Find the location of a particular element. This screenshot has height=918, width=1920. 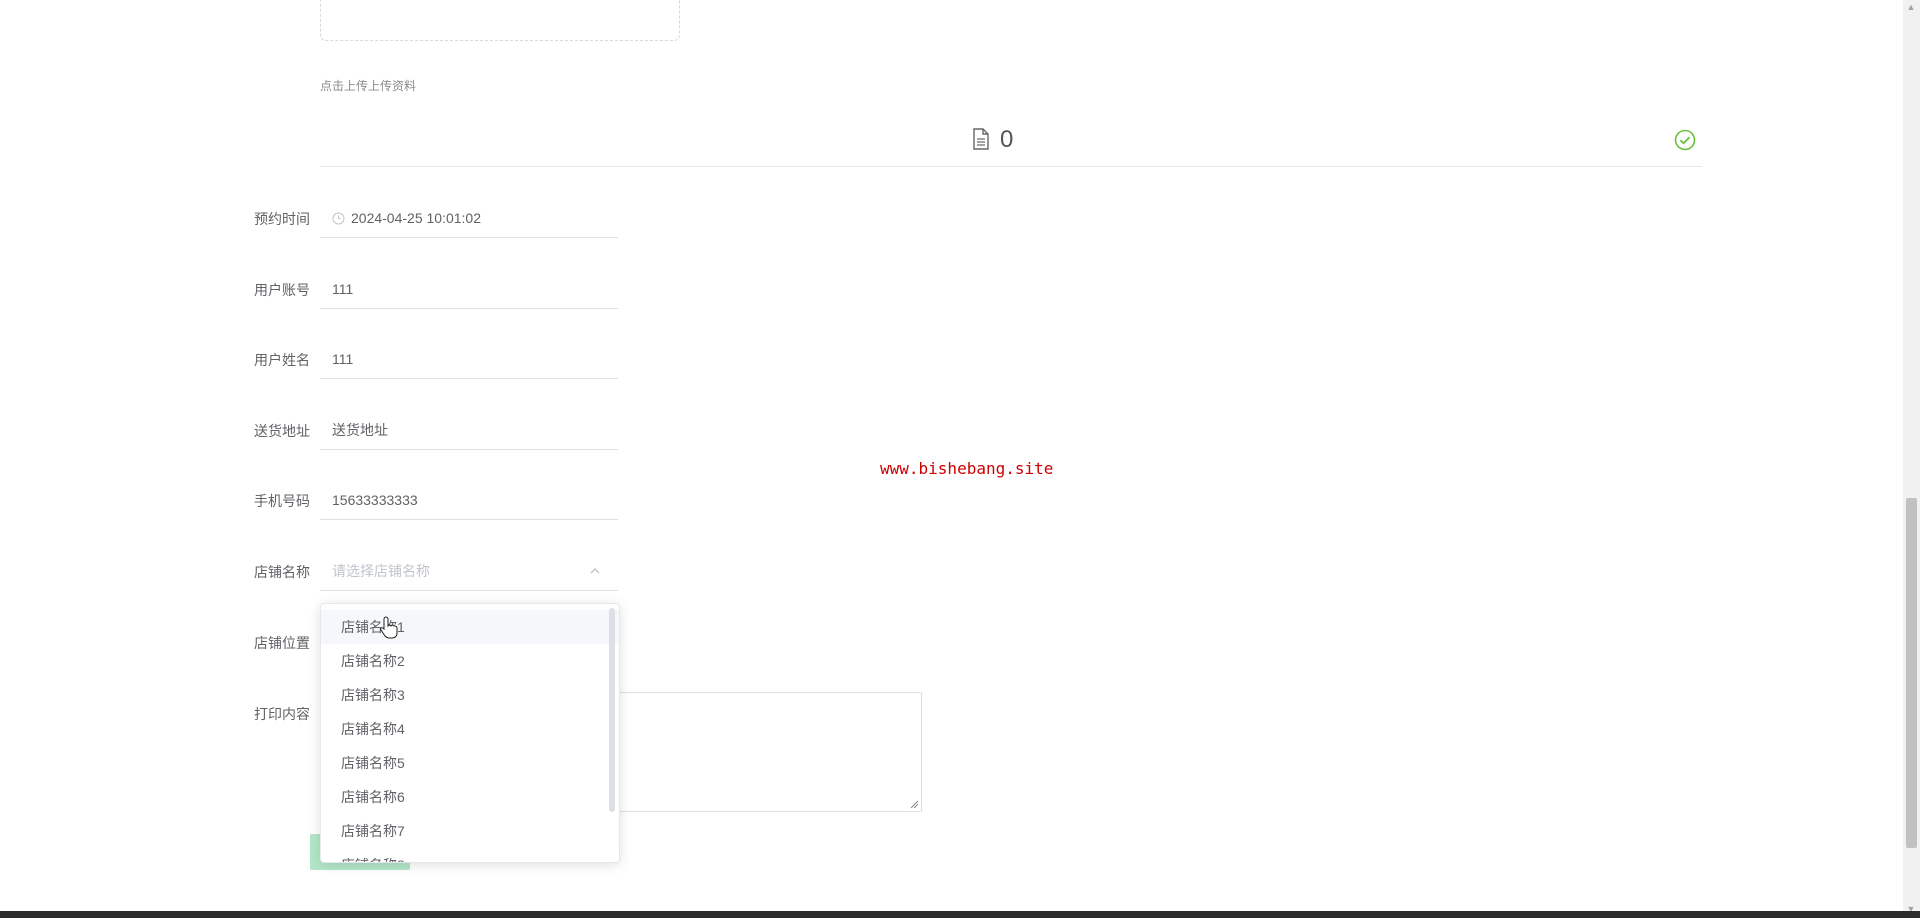

page-scrollbar-thumb is located at coordinates (1911, 673).